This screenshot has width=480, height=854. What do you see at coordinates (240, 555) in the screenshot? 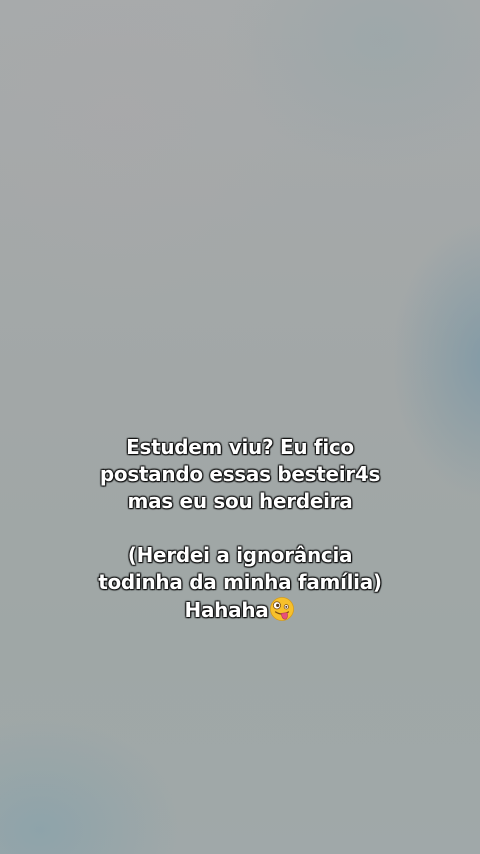
I see `caption-line-4: (Herdei a ignorância` at bounding box center [240, 555].